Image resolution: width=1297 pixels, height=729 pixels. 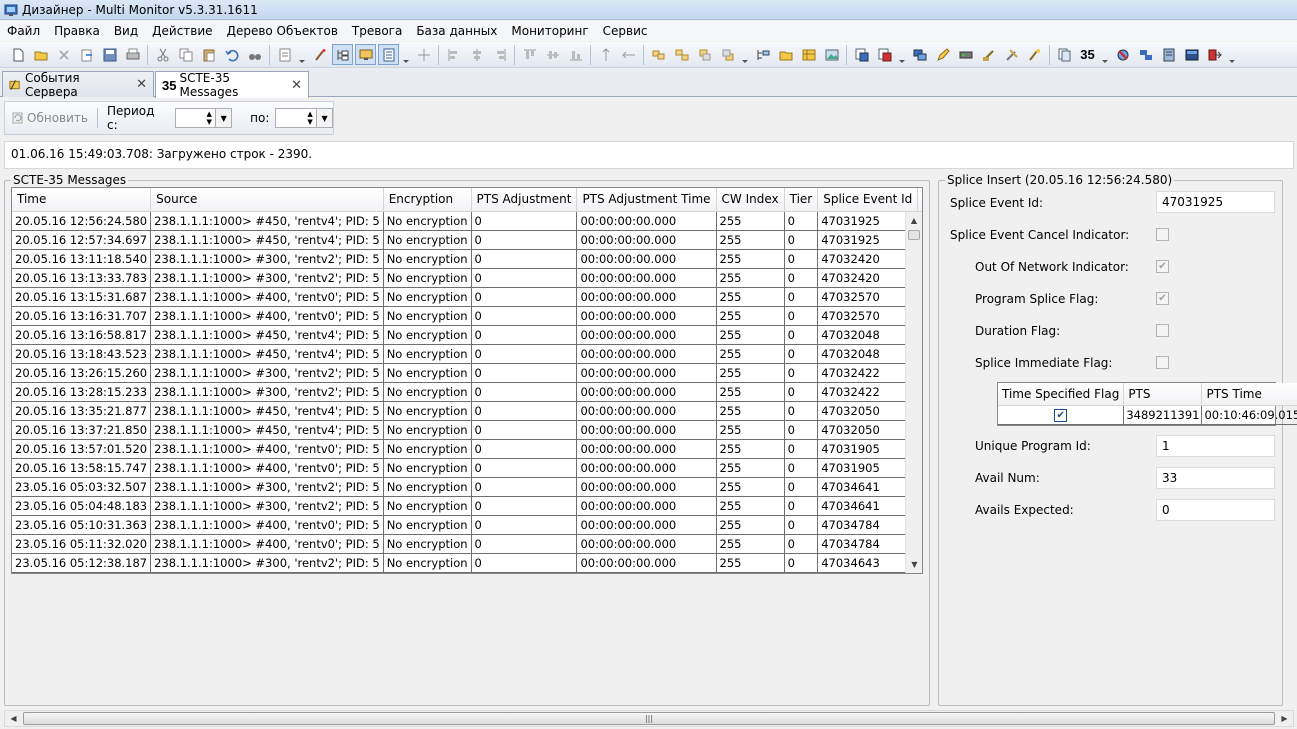 I want to click on print-icon, so click(x=132, y=54).